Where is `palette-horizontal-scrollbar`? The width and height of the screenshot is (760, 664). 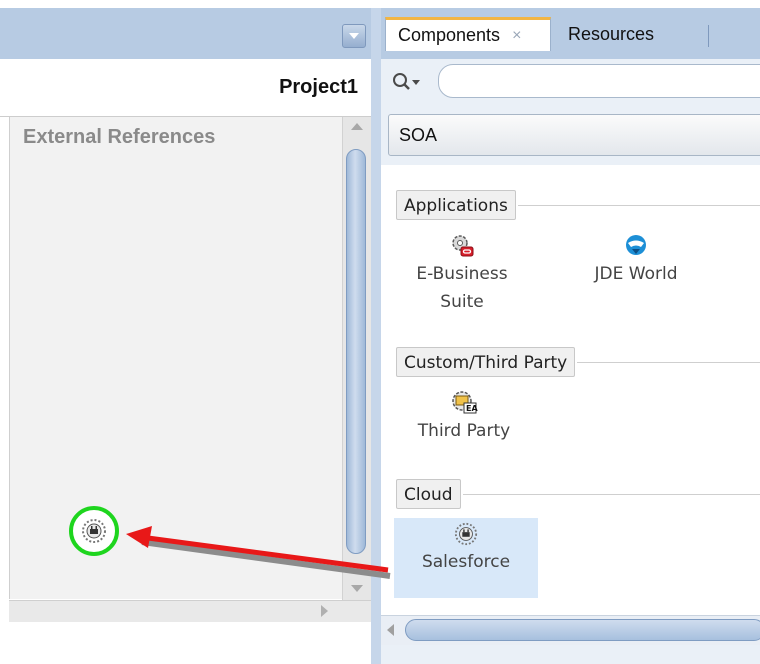 palette-horizontal-scrollbar is located at coordinates (570, 630).